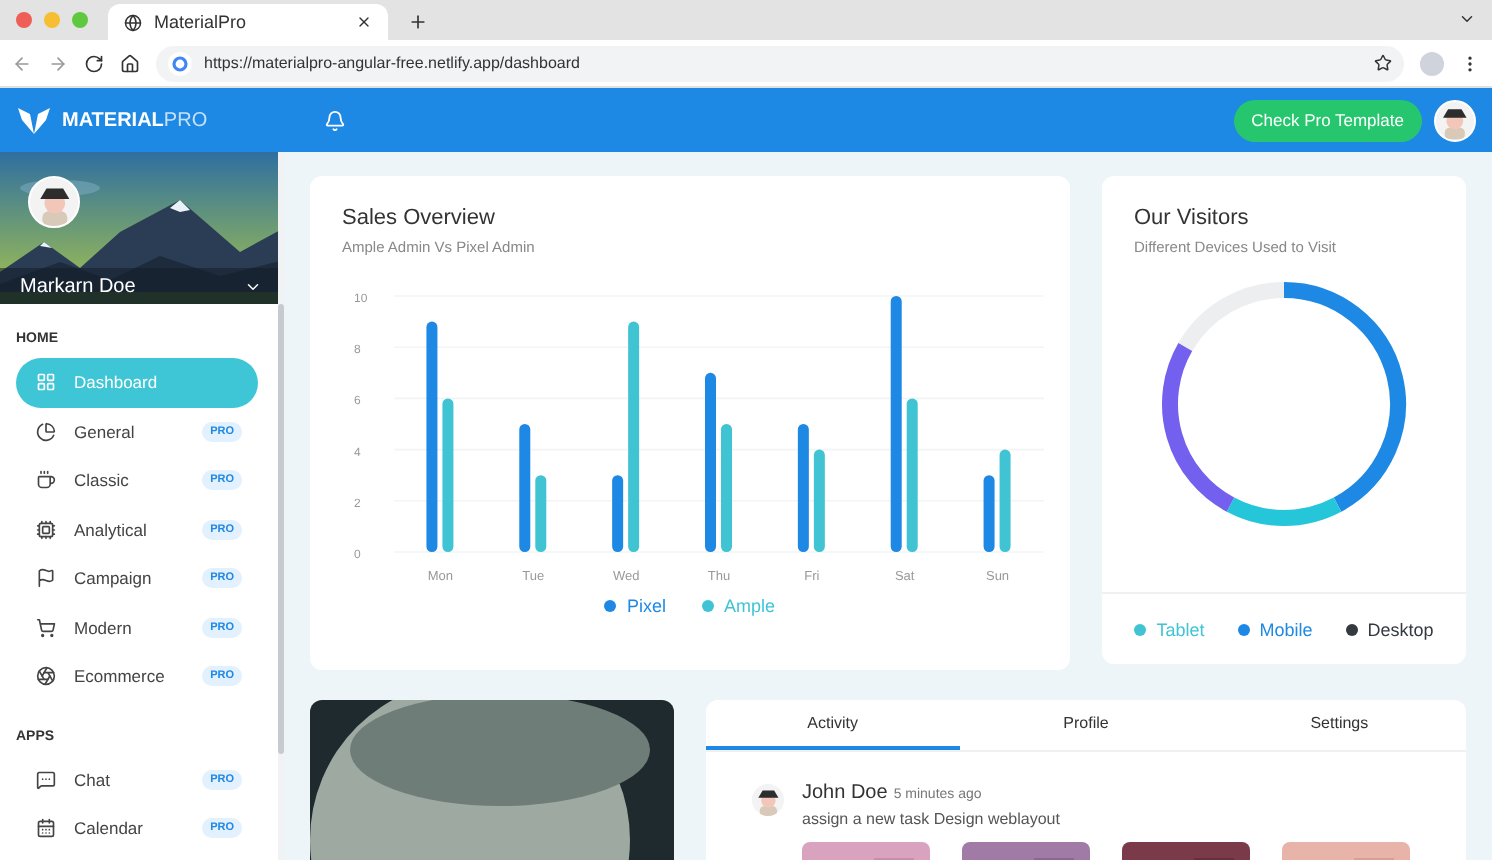 Image resolution: width=1492 pixels, height=860 pixels. Describe the element at coordinates (1169, 629) in the screenshot. I see `legend-item: Tablet` at that location.